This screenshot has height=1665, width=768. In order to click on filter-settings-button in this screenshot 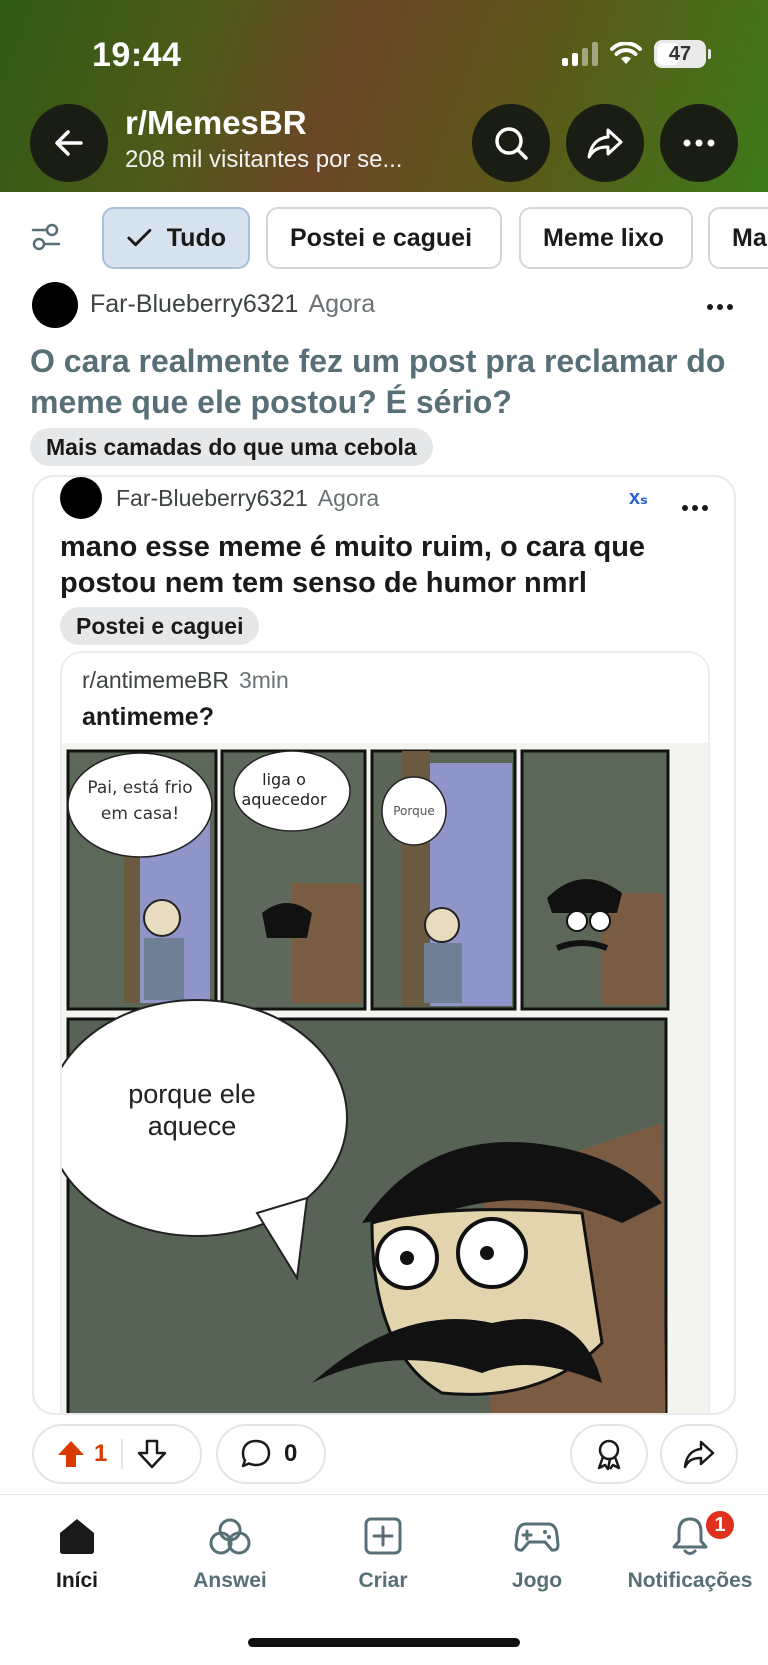, I will do `click(46, 239)`.